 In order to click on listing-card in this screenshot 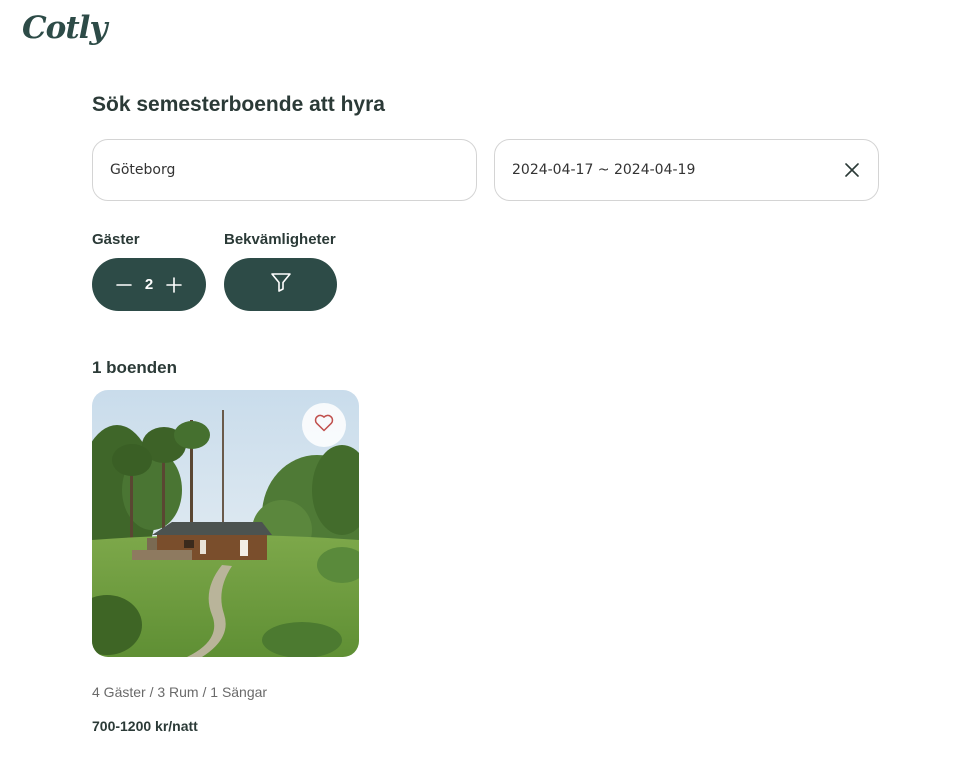, I will do `click(225, 523)`.